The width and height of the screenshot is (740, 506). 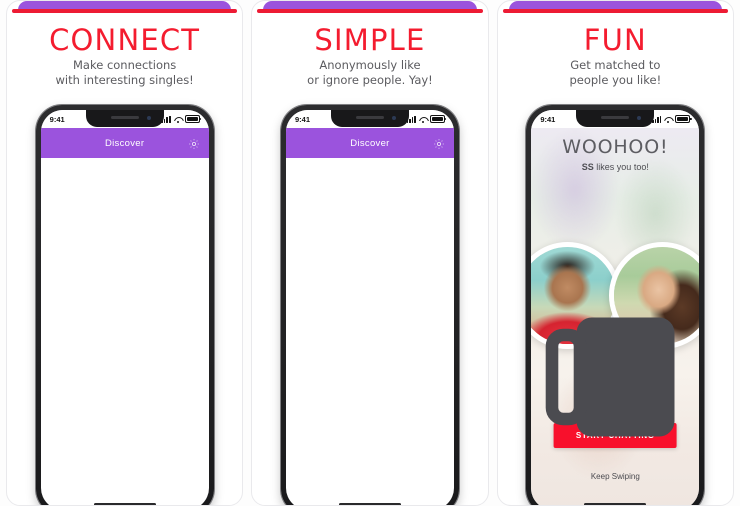 I want to click on nav-bar-1: Discover, so click(x=124, y=143).